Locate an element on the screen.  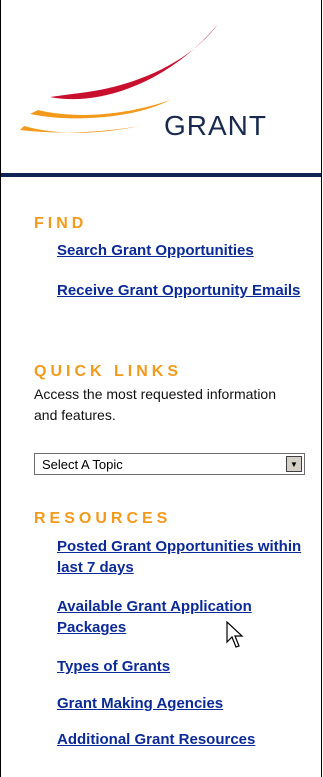
find-heading: FIND is located at coordinates (61, 223).